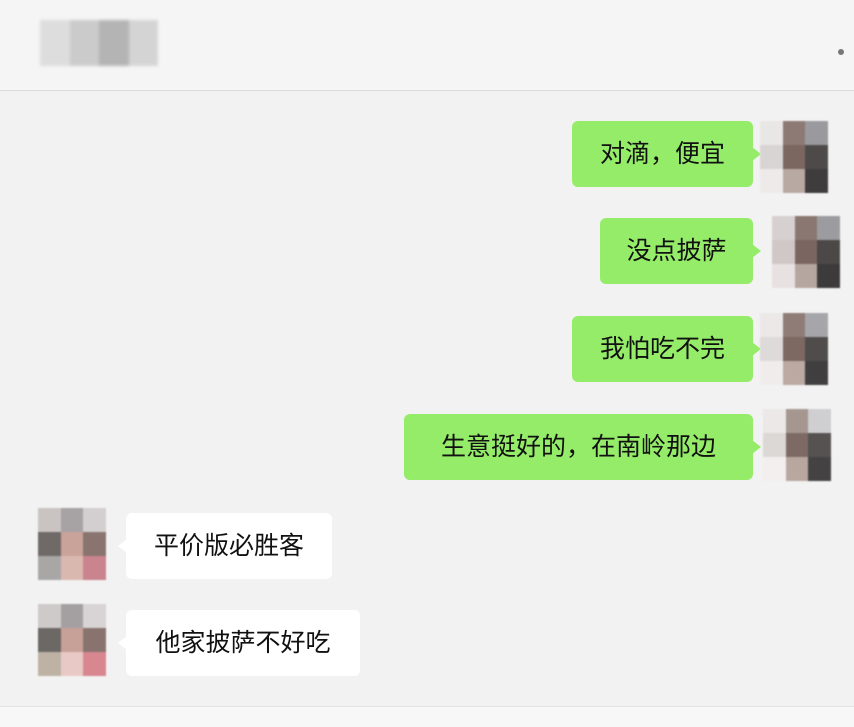  Describe the element at coordinates (666, 349) in the screenshot. I see `message-bubble: 我怕吃不完` at that location.